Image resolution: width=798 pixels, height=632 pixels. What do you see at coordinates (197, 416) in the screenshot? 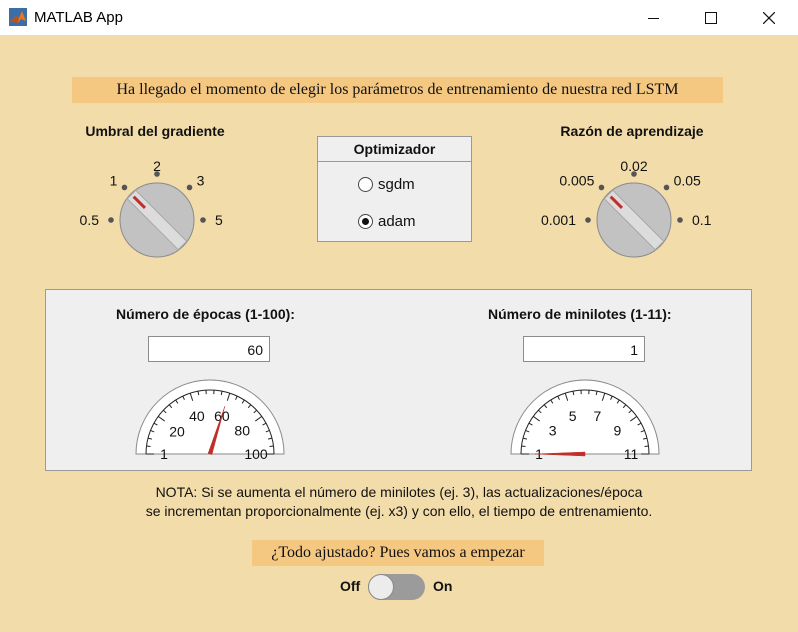
I see `epochs-gauge-tick-label: 40` at bounding box center [197, 416].